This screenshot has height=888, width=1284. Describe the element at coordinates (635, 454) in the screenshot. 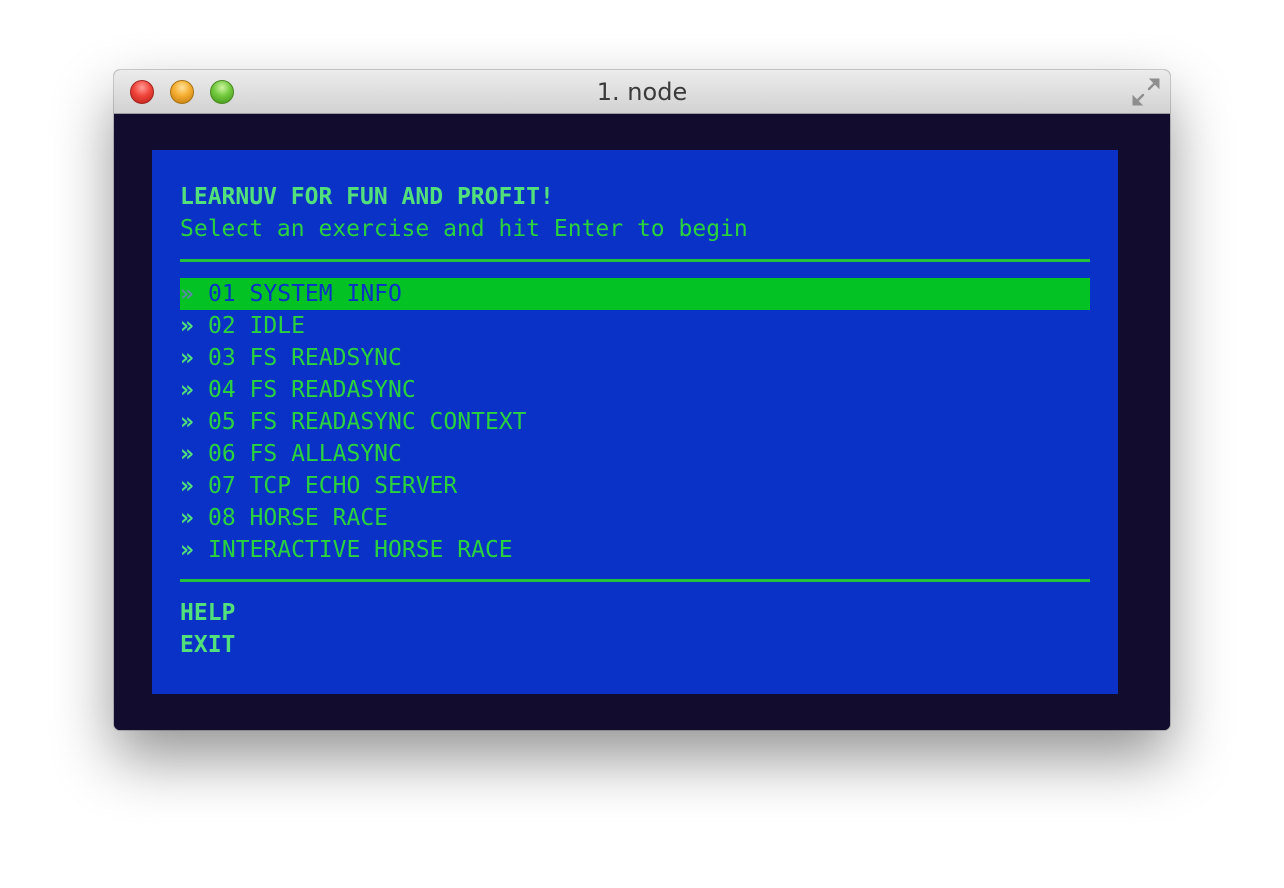

I see `menu-item-fs-allasync: » 06 FS ALLASYNC` at that location.